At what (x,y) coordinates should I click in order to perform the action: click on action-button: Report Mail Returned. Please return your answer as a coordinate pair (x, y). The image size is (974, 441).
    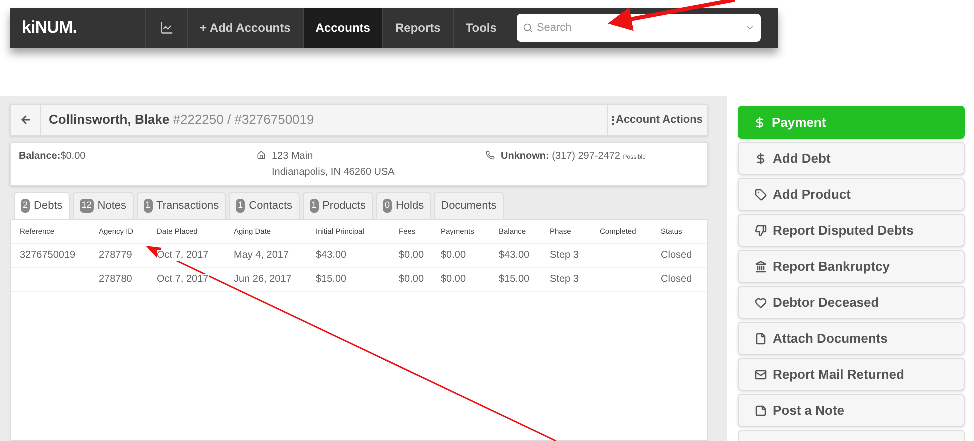
    Looking at the image, I should click on (851, 374).